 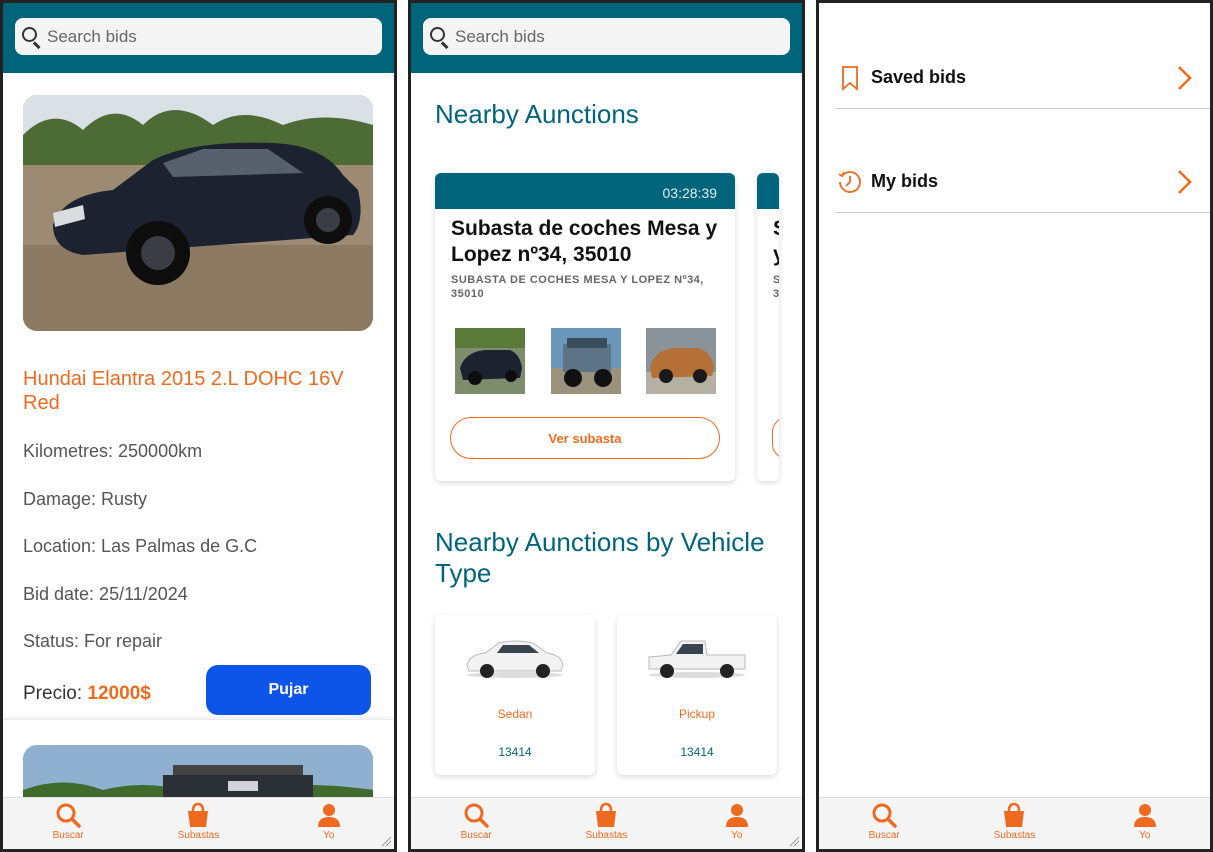 What do you see at coordinates (697, 659) in the screenshot?
I see `pickup-image` at bounding box center [697, 659].